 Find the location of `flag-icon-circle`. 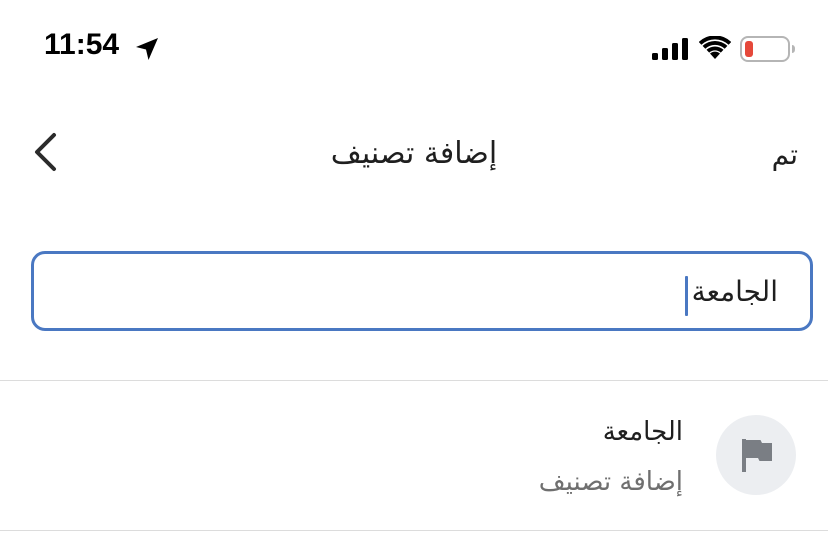

flag-icon-circle is located at coordinates (756, 455).